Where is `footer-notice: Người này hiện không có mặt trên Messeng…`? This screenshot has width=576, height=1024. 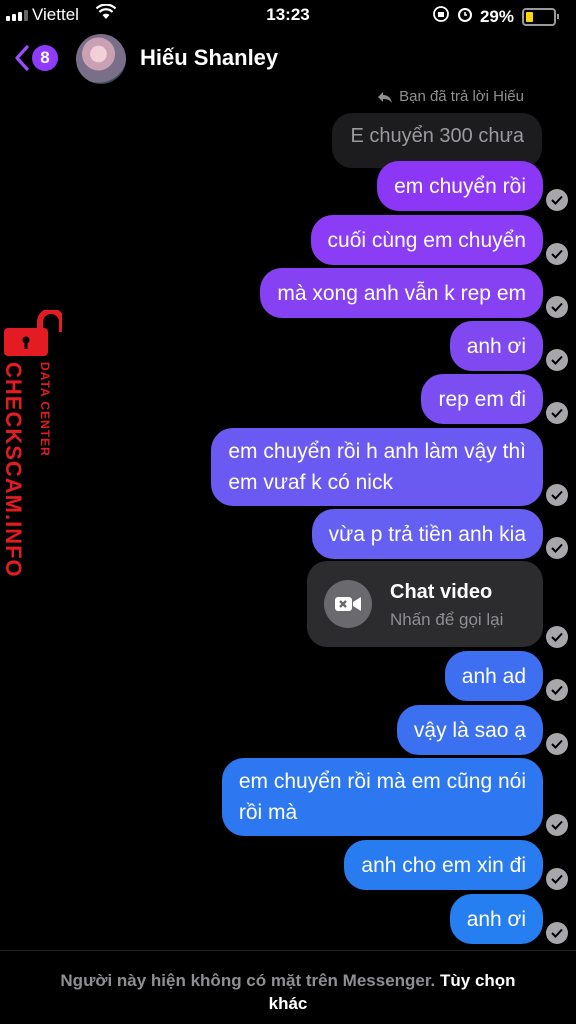 footer-notice: Người này hiện không có mặt trên Messeng… is located at coordinates (288, 987).